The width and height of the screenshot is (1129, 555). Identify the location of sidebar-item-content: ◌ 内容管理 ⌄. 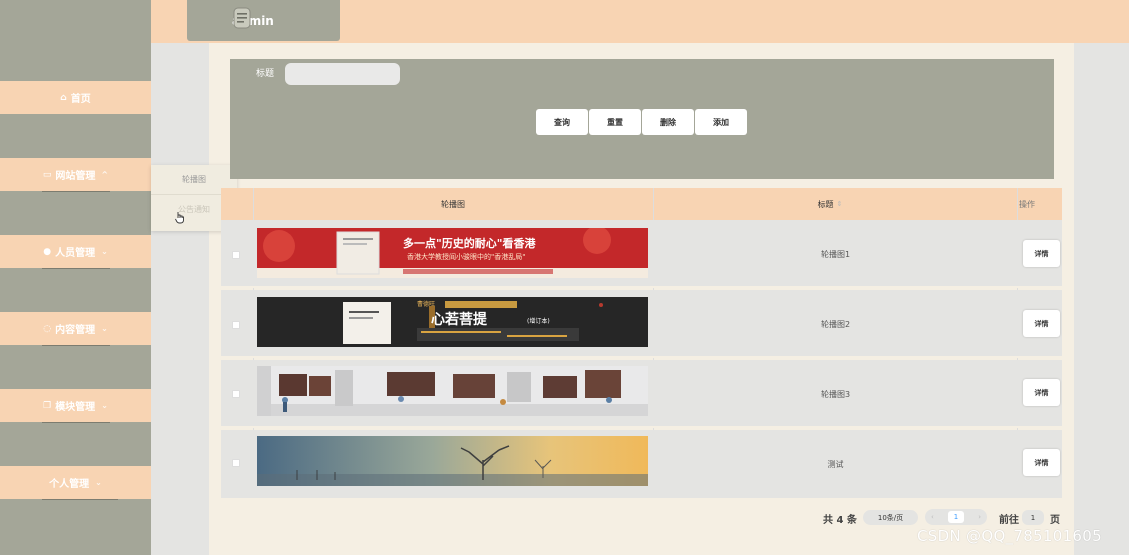
(75, 329).